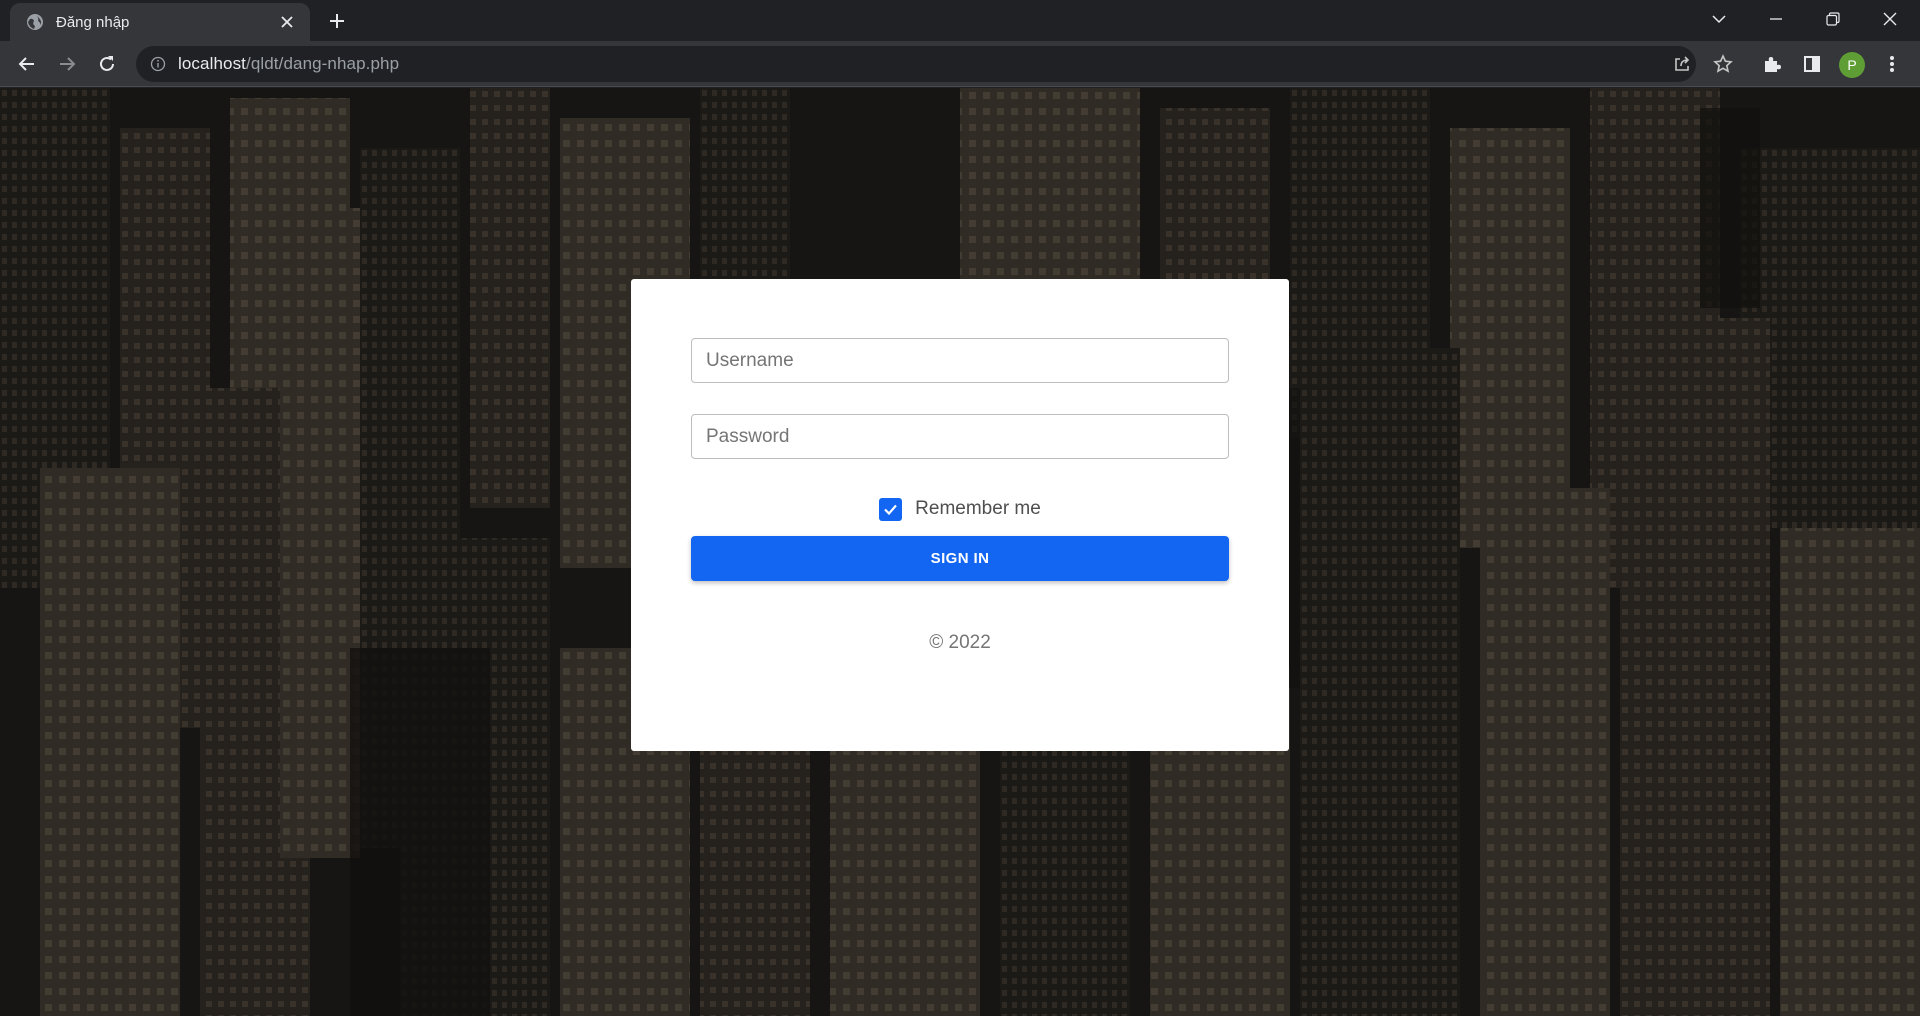  Describe the element at coordinates (1812, 64) in the screenshot. I see `side-panel-icon` at that location.